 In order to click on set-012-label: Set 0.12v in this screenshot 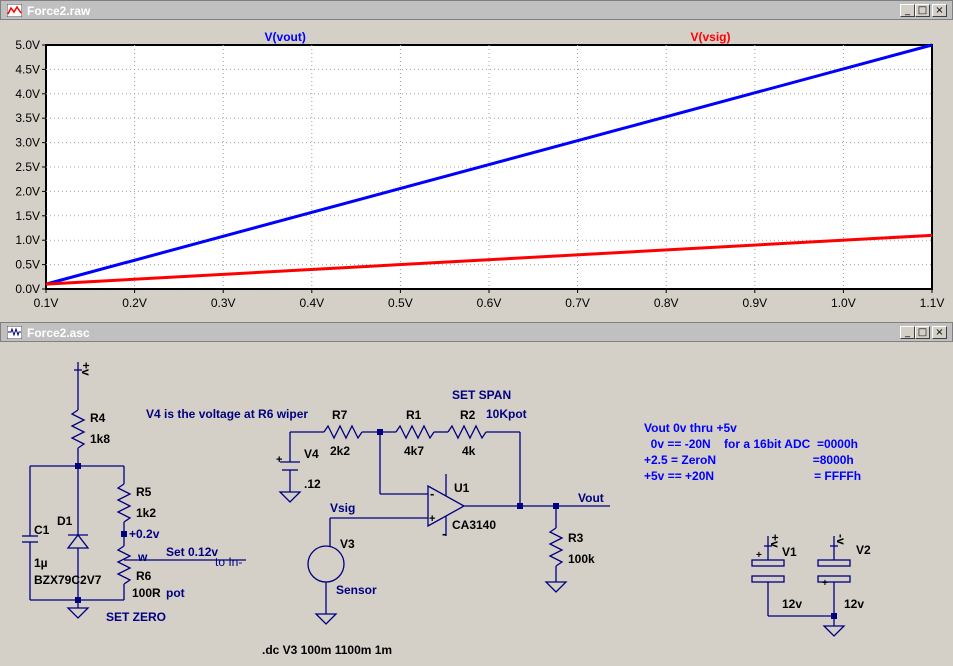, I will do `click(192, 552)`.